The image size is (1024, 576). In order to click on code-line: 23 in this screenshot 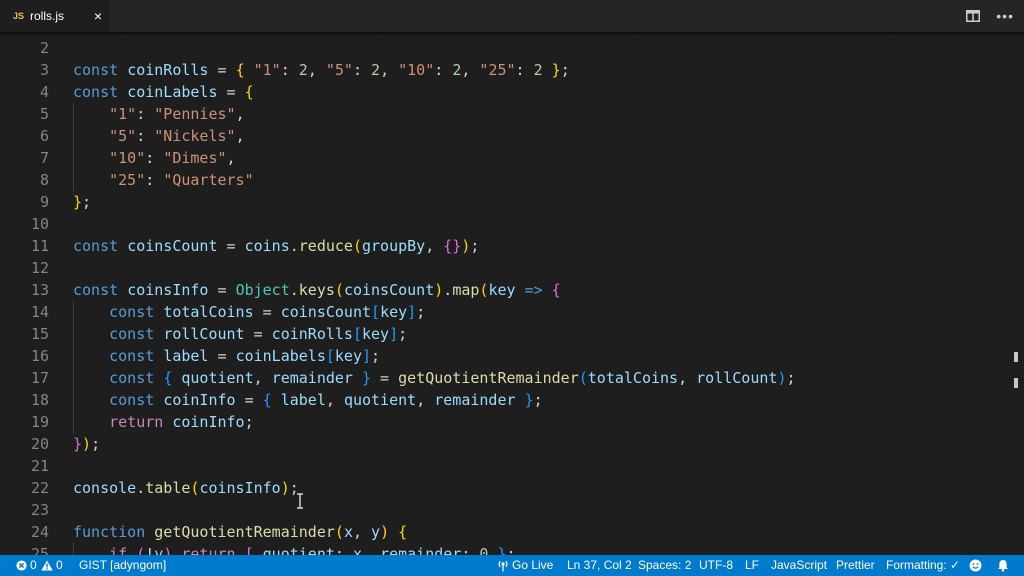, I will do `click(505, 510)`.